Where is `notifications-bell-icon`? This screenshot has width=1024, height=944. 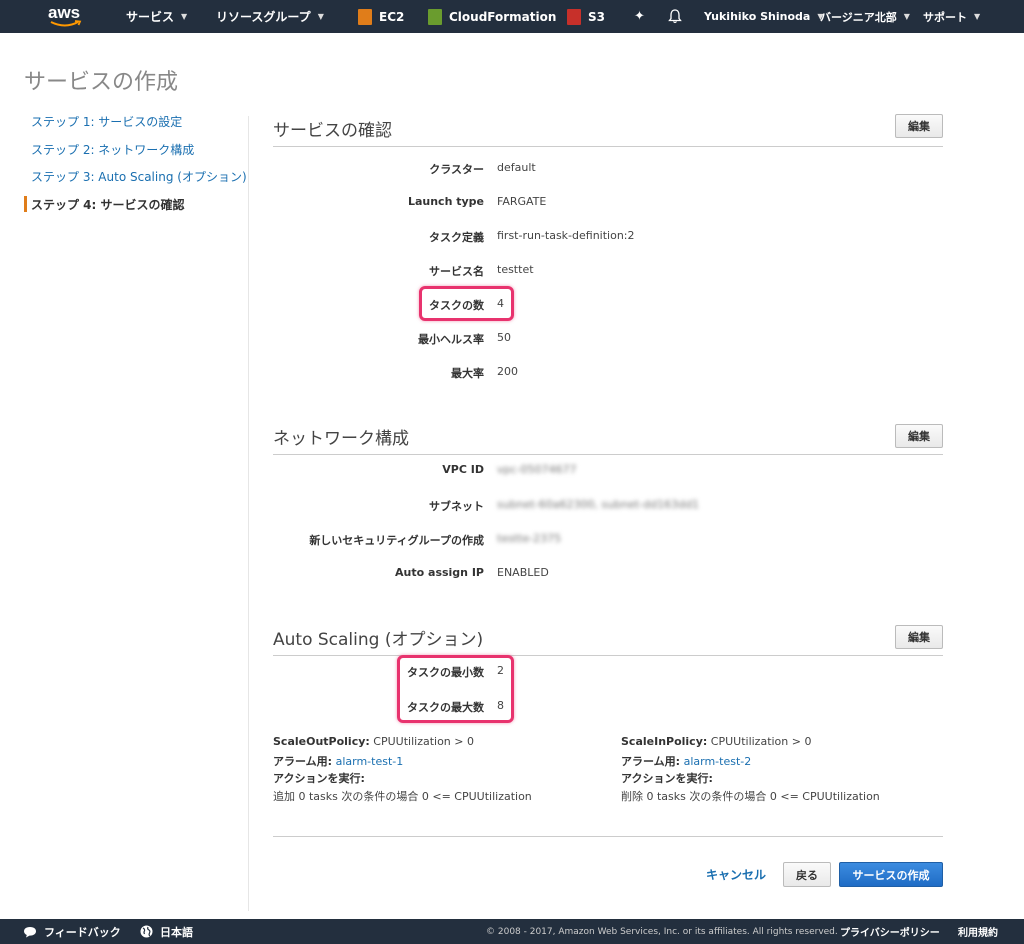
notifications-bell-icon is located at coordinates (675, 16).